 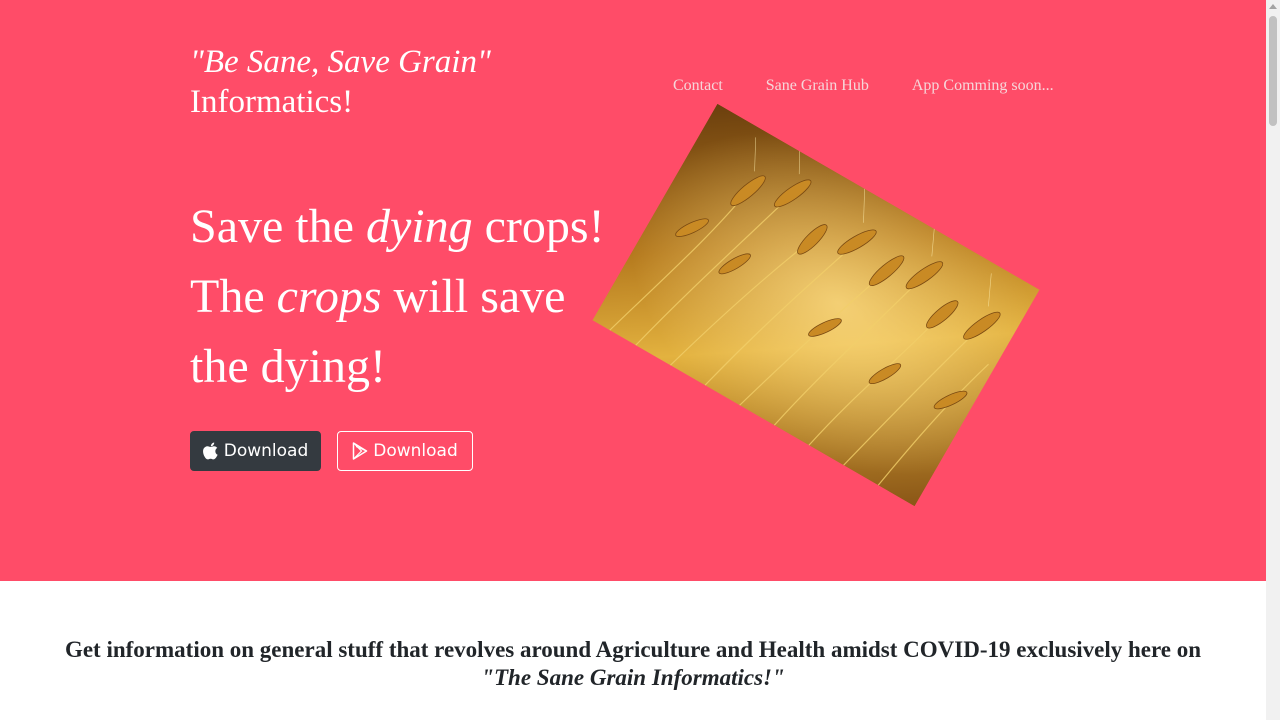 I want to click on google-play-download-button: Download, so click(x=405, y=451).